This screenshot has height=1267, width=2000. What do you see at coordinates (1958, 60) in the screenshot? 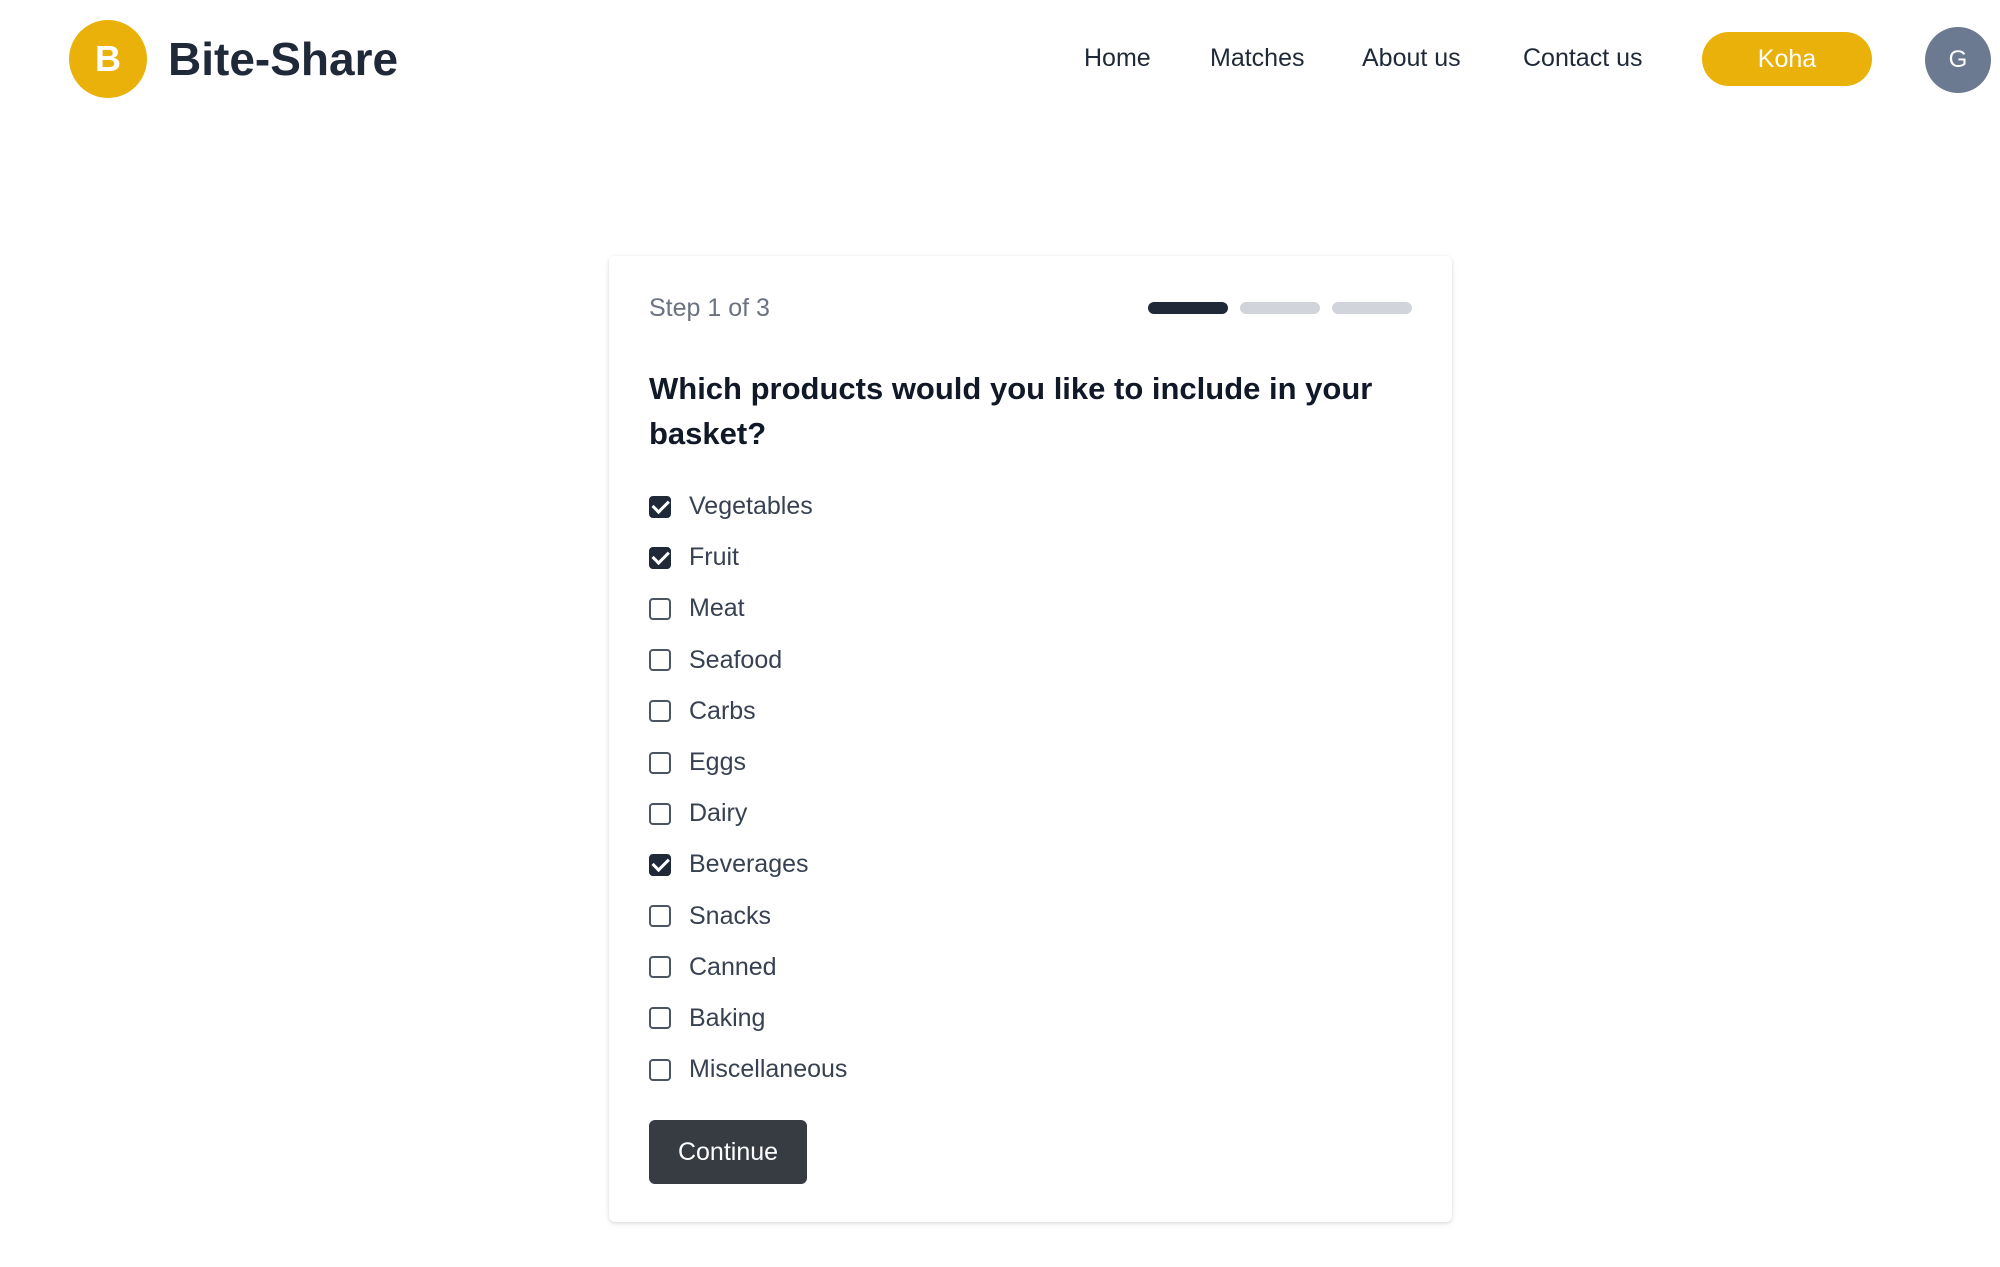
I see `user-avatar: G` at bounding box center [1958, 60].